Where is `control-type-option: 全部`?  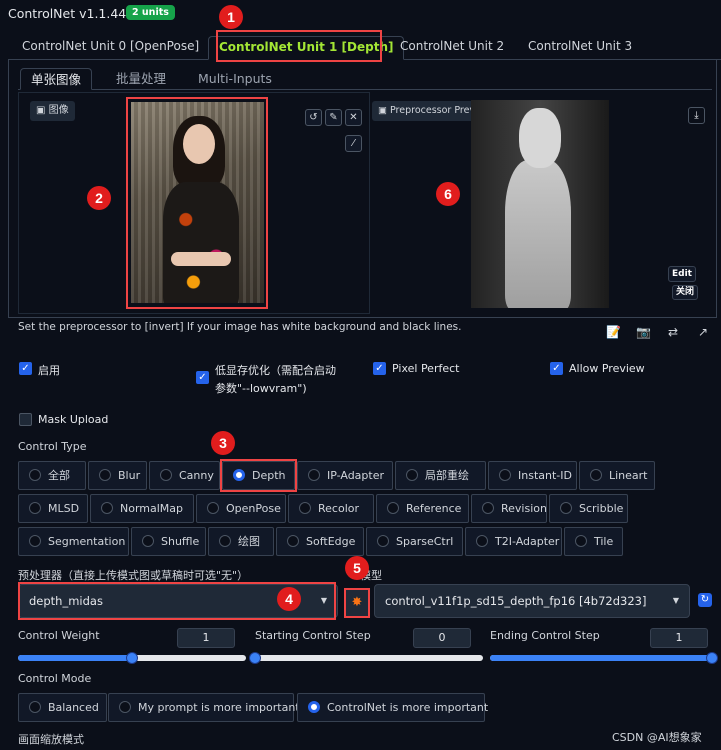
control-type-option: 全部 is located at coordinates (52, 475).